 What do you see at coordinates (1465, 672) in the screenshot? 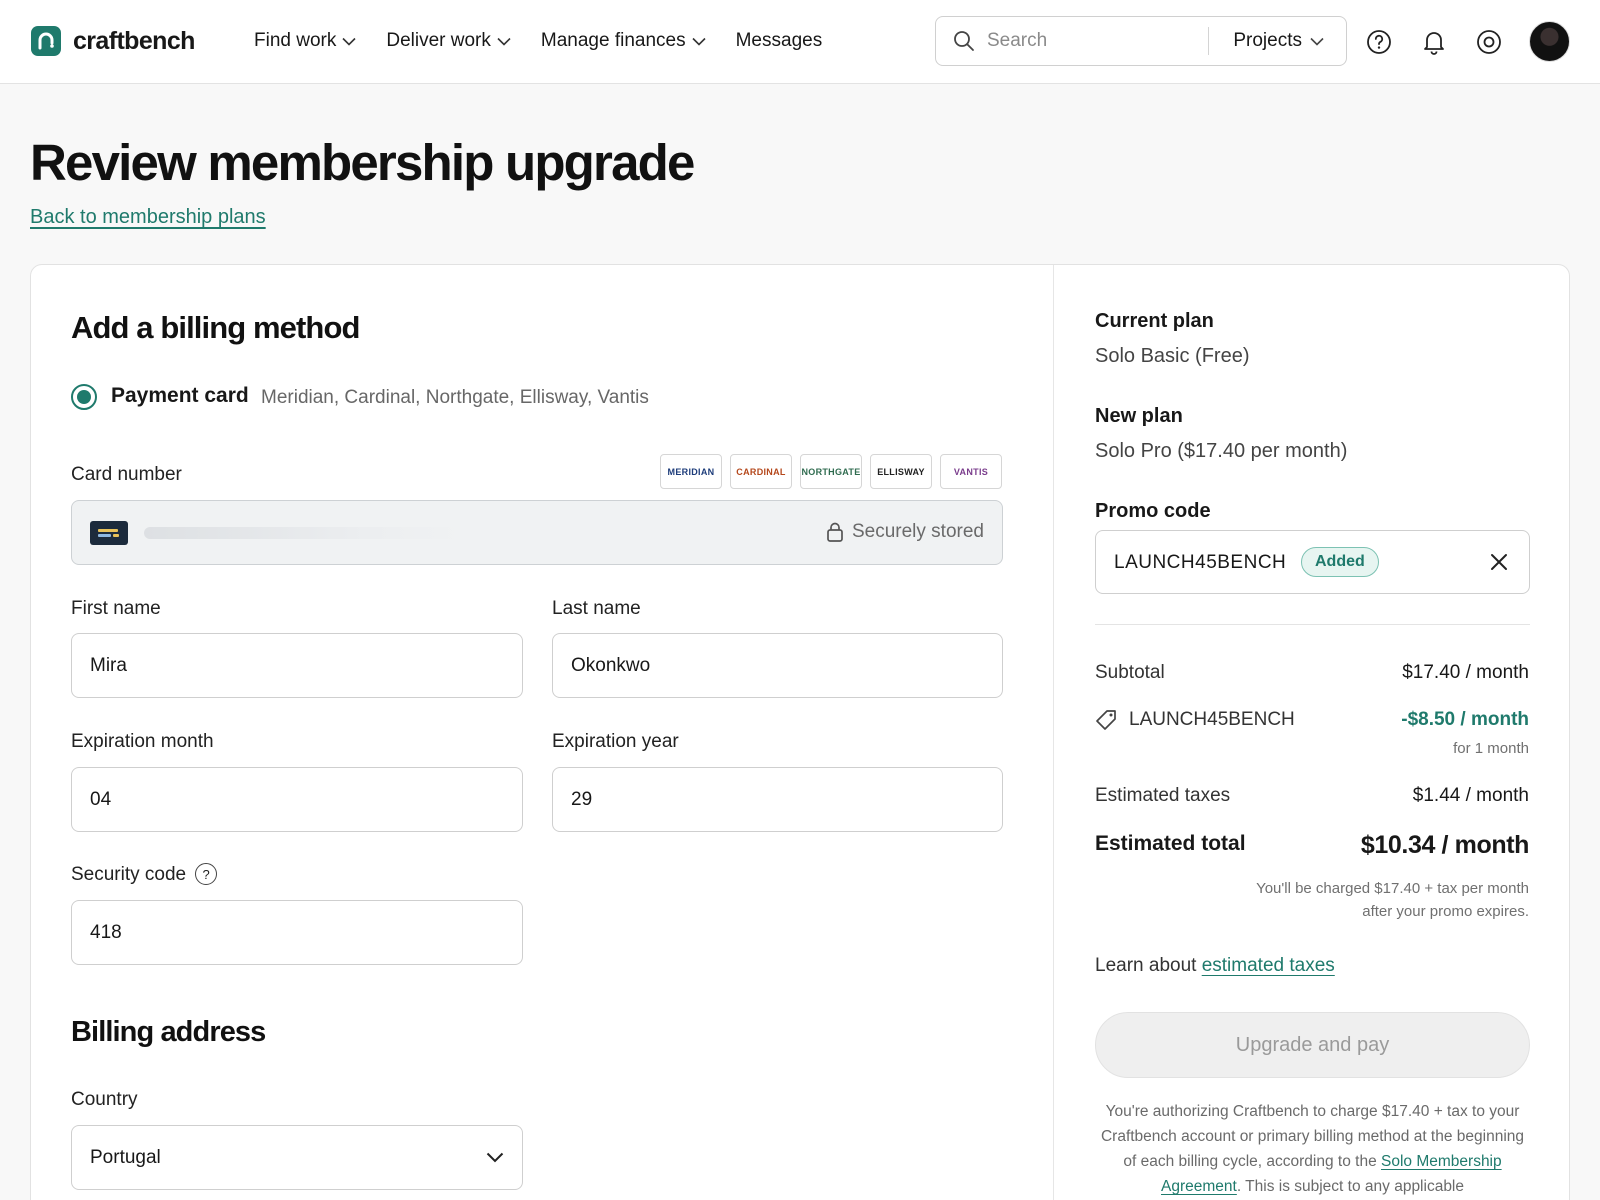
I see `subtotal-value: $17.40 / month` at bounding box center [1465, 672].